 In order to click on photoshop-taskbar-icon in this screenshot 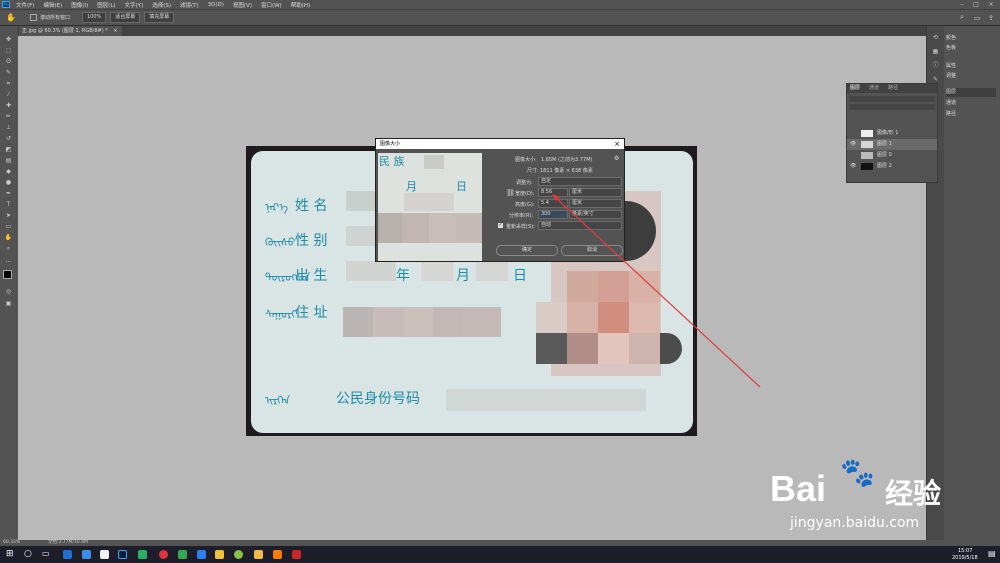, I will do `click(122, 554)`.